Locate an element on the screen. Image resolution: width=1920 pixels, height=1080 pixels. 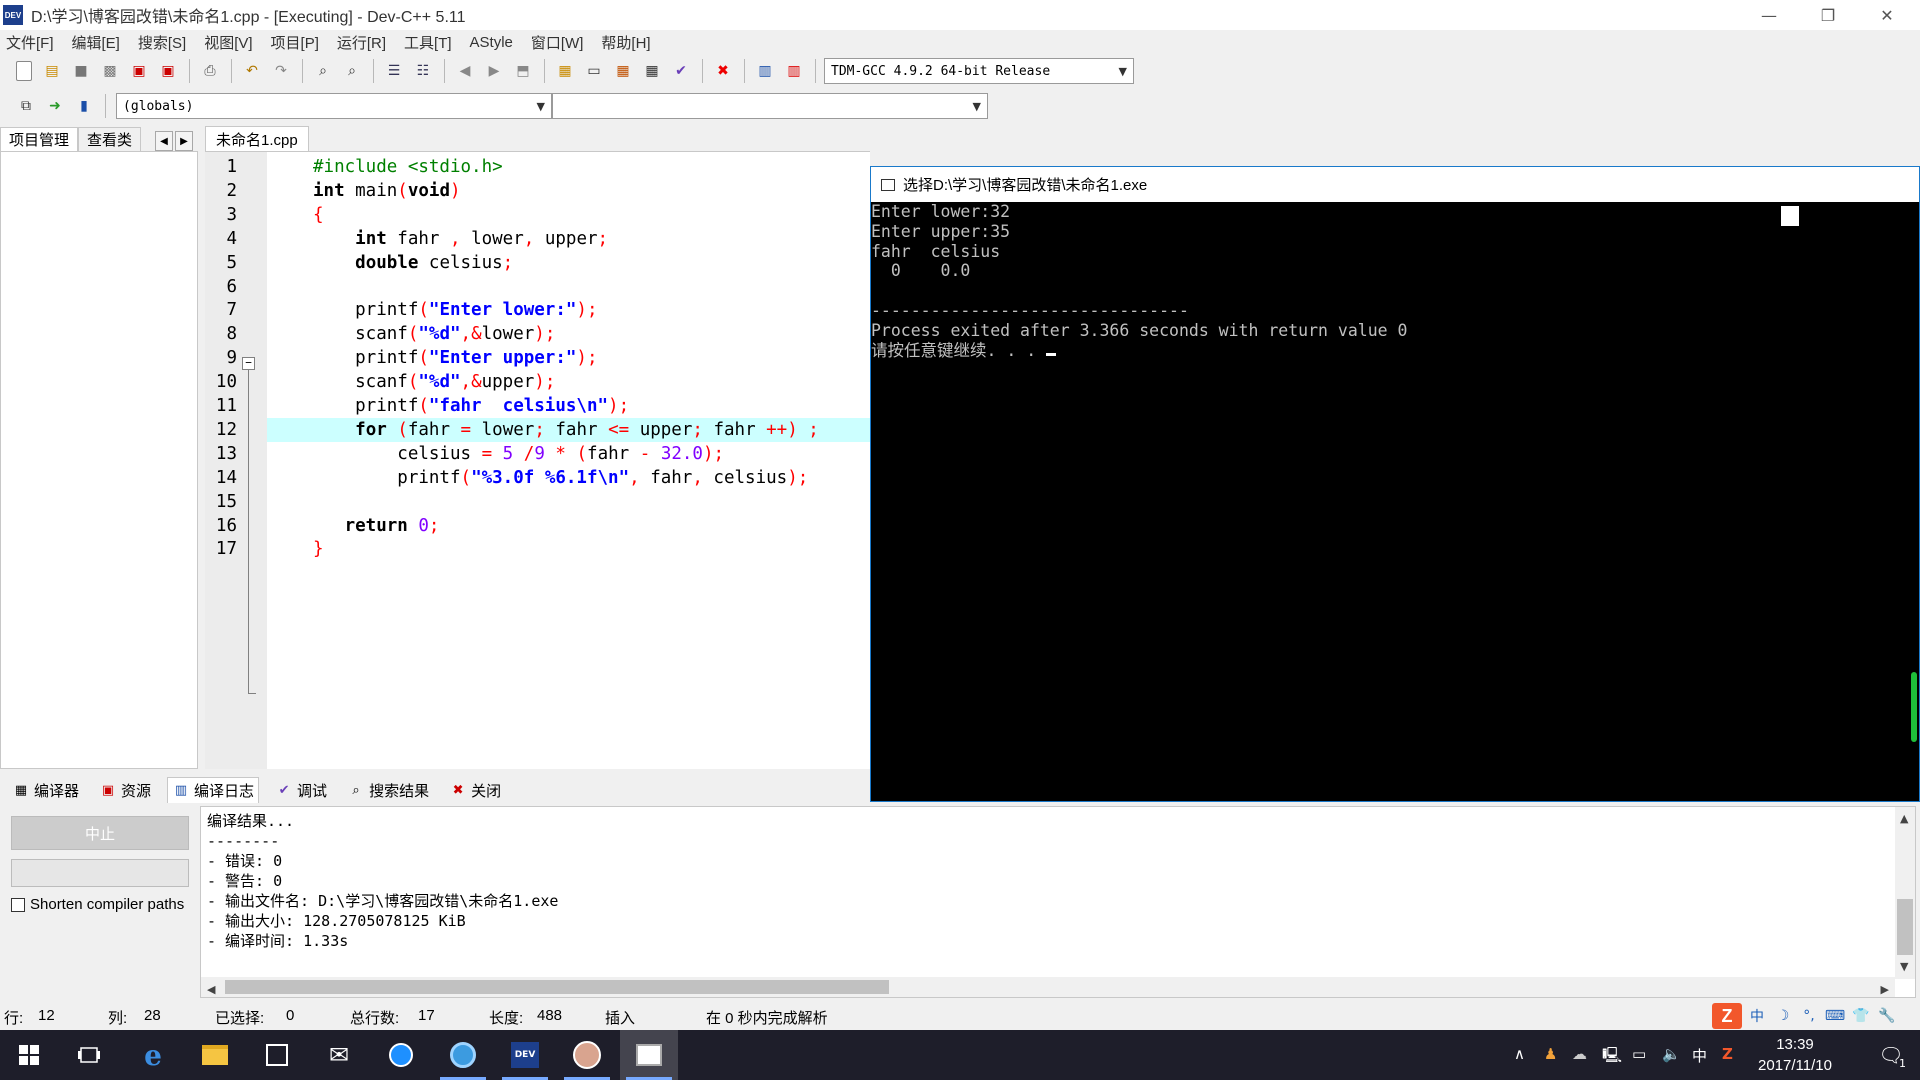
menu-help: 帮助[H] is located at coordinates (625, 42).